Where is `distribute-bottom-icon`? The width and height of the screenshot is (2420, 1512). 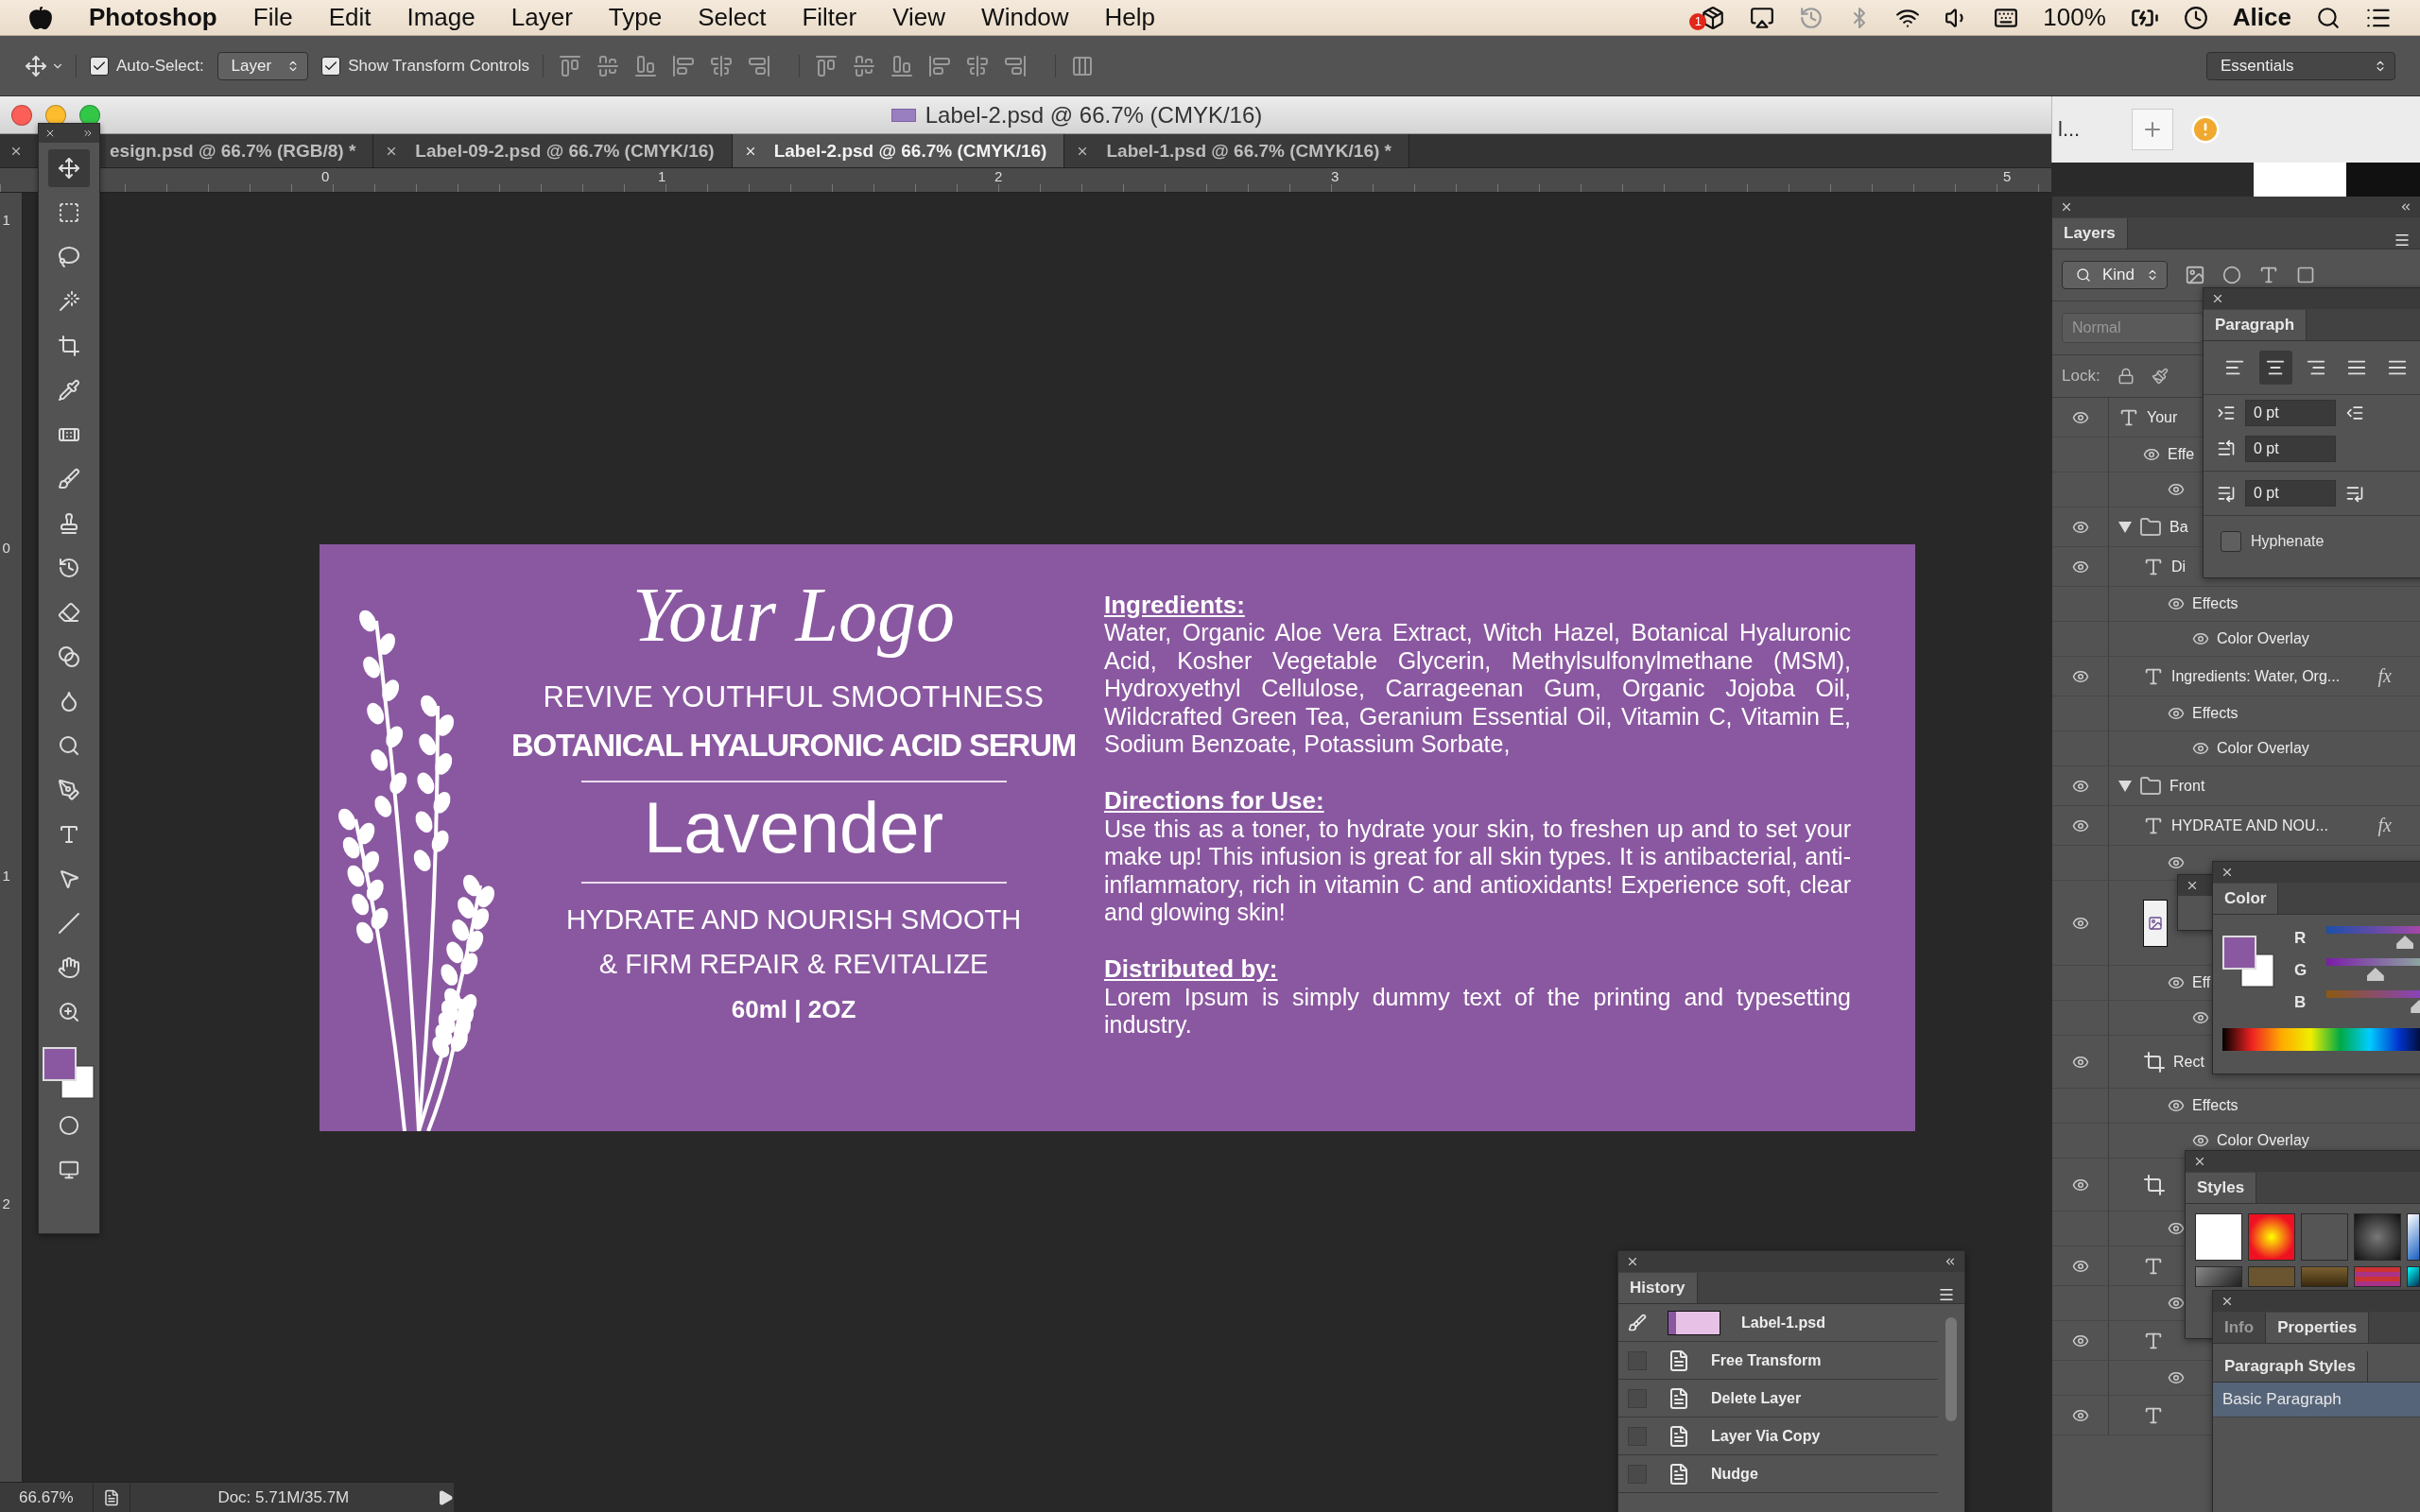 distribute-bottom-icon is located at coordinates (902, 65).